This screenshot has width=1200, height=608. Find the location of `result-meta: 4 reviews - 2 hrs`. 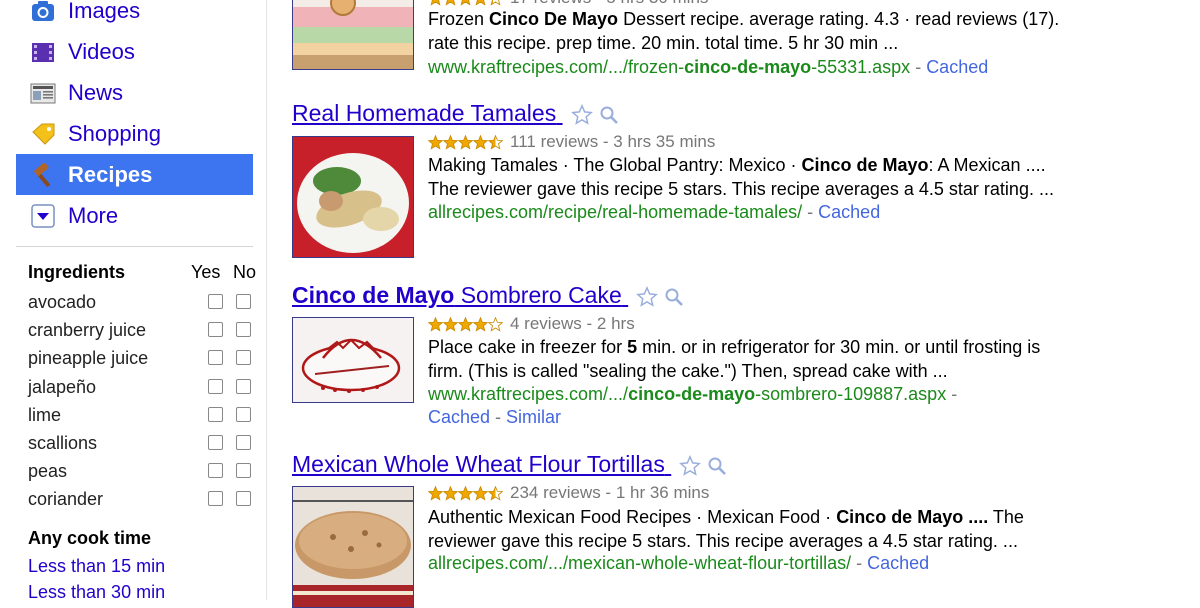

result-meta: 4 reviews - 2 hrs is located at coordinates (531, 324).